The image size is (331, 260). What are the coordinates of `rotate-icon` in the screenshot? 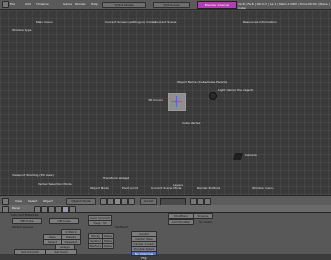 It's located at (131, 201).